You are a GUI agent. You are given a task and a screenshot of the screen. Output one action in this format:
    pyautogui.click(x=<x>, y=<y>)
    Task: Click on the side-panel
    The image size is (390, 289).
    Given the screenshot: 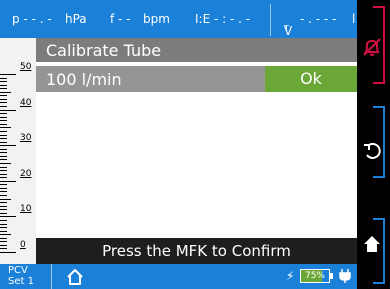 What is the action you would take?
    pyautogui.click(x=373, y=144)
    